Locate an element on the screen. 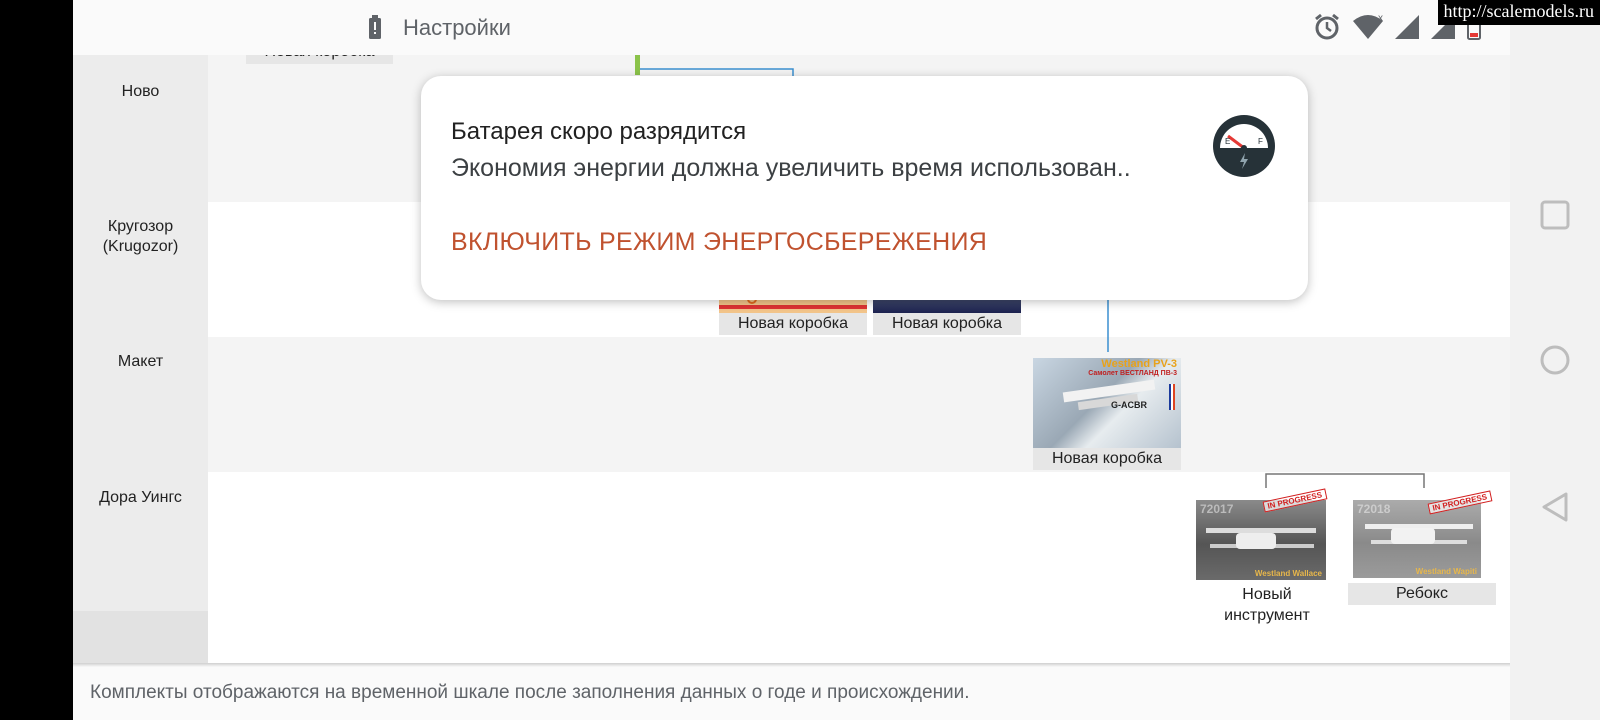 The width and height of the screenshot is (1600, 720). gauge-label-f: F is located at coordinates (1260, 141).